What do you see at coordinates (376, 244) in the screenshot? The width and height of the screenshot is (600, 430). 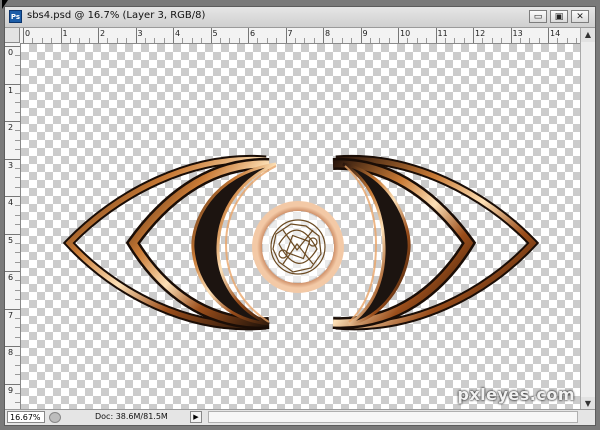 I see `right-inner-crescent` at bounding box center [376, 244].